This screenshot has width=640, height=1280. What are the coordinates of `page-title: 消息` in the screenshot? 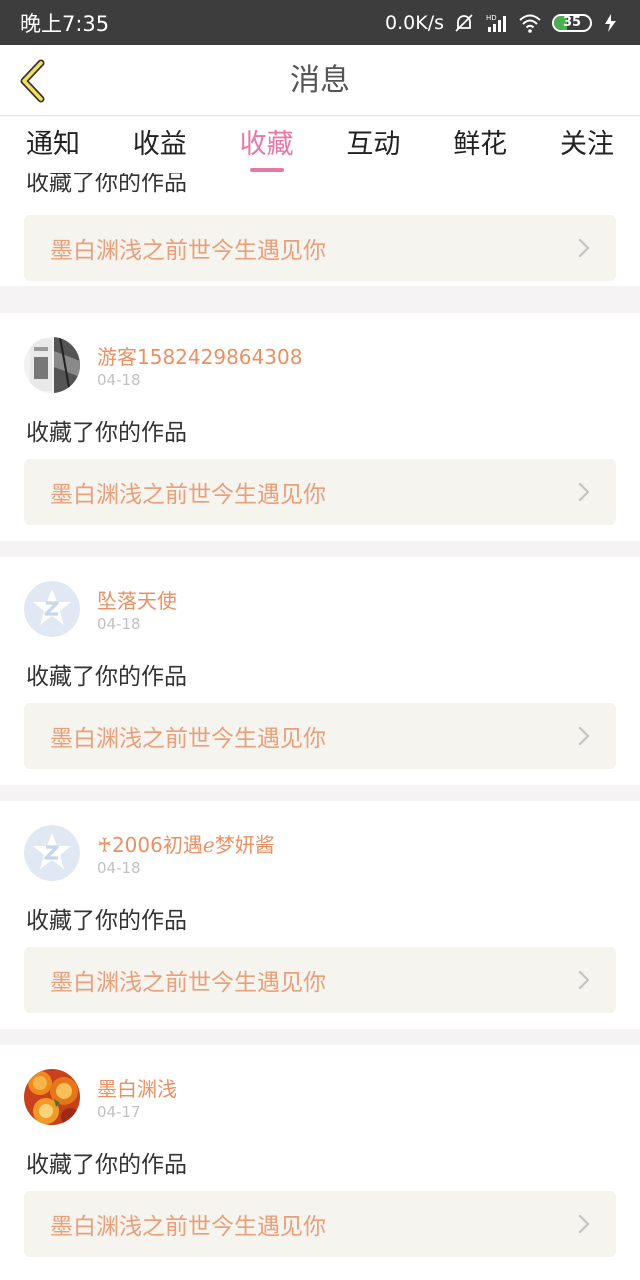 It's located at (320, 80).